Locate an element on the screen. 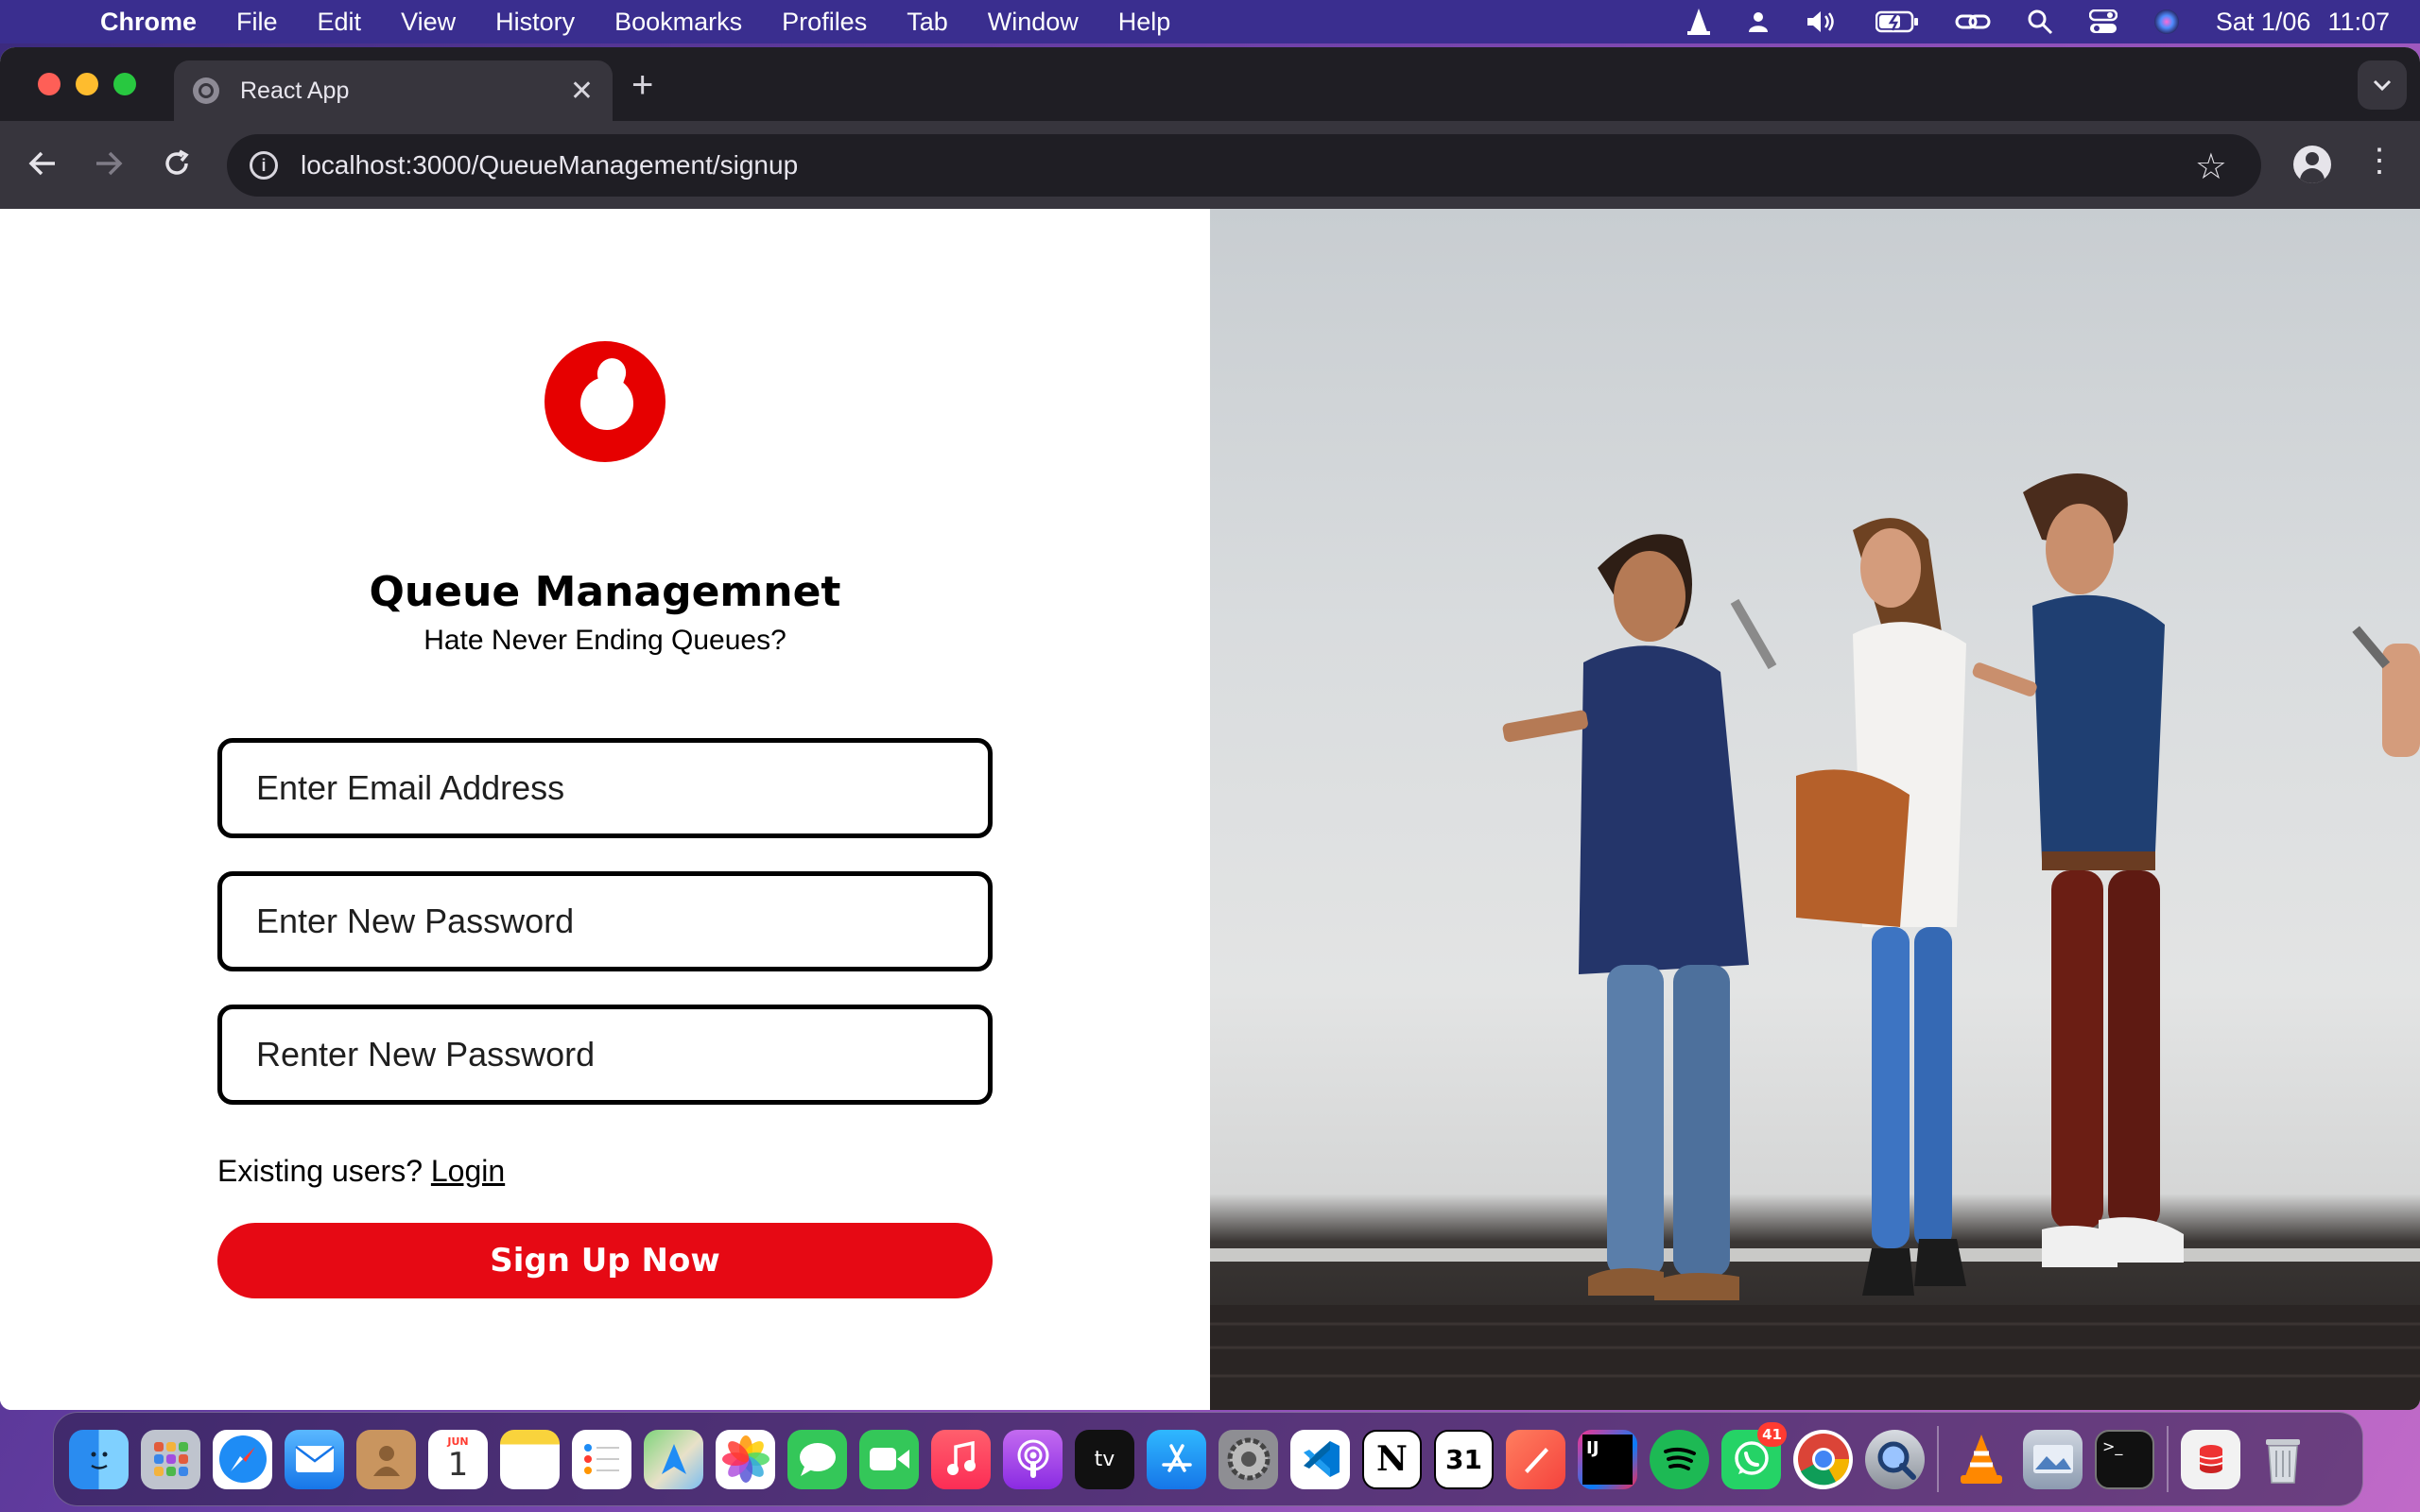 The image size is (2420, 1512). dock-separator is located at coordinates (1938, 1459).